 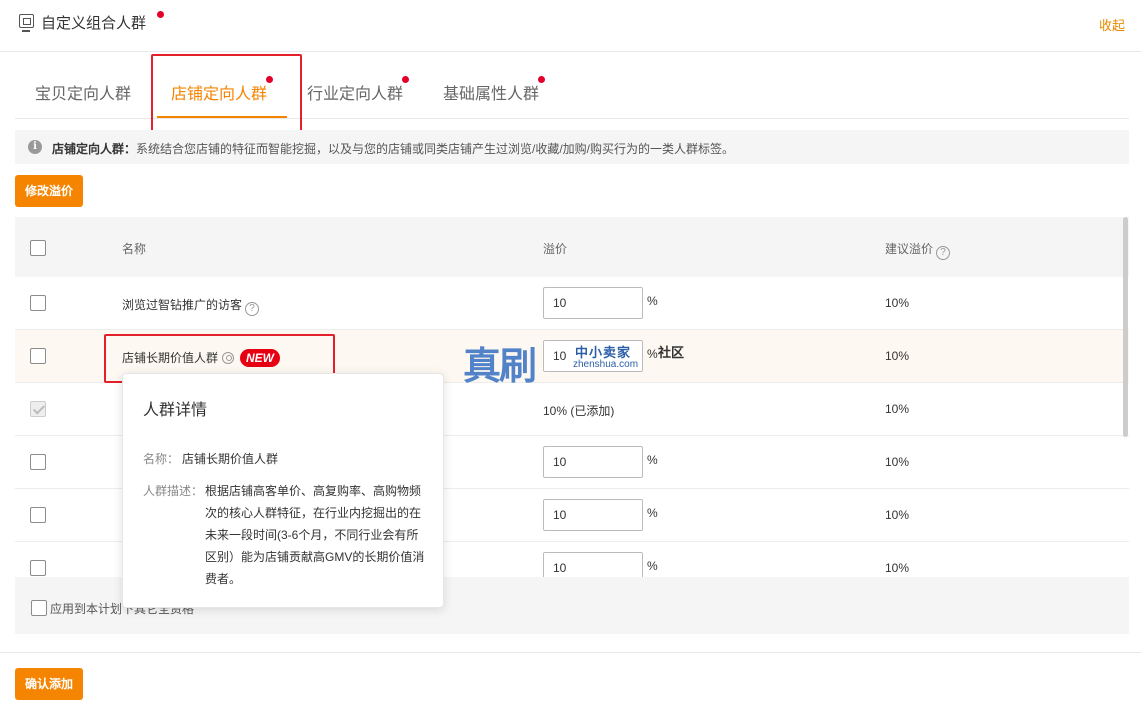 What do you see at coordinates (269, 79) in the screenshot?
I see `tab-shop-dot` at bounding box center [269, 79].